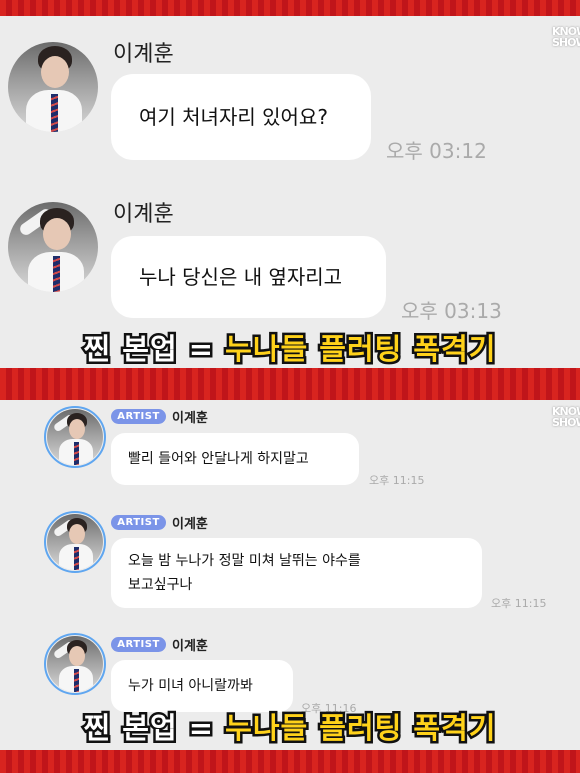  What do you see at coordinates (290, 761) in the screenshot?
I see `bottom-red-band` at bounding box center [290, 761].